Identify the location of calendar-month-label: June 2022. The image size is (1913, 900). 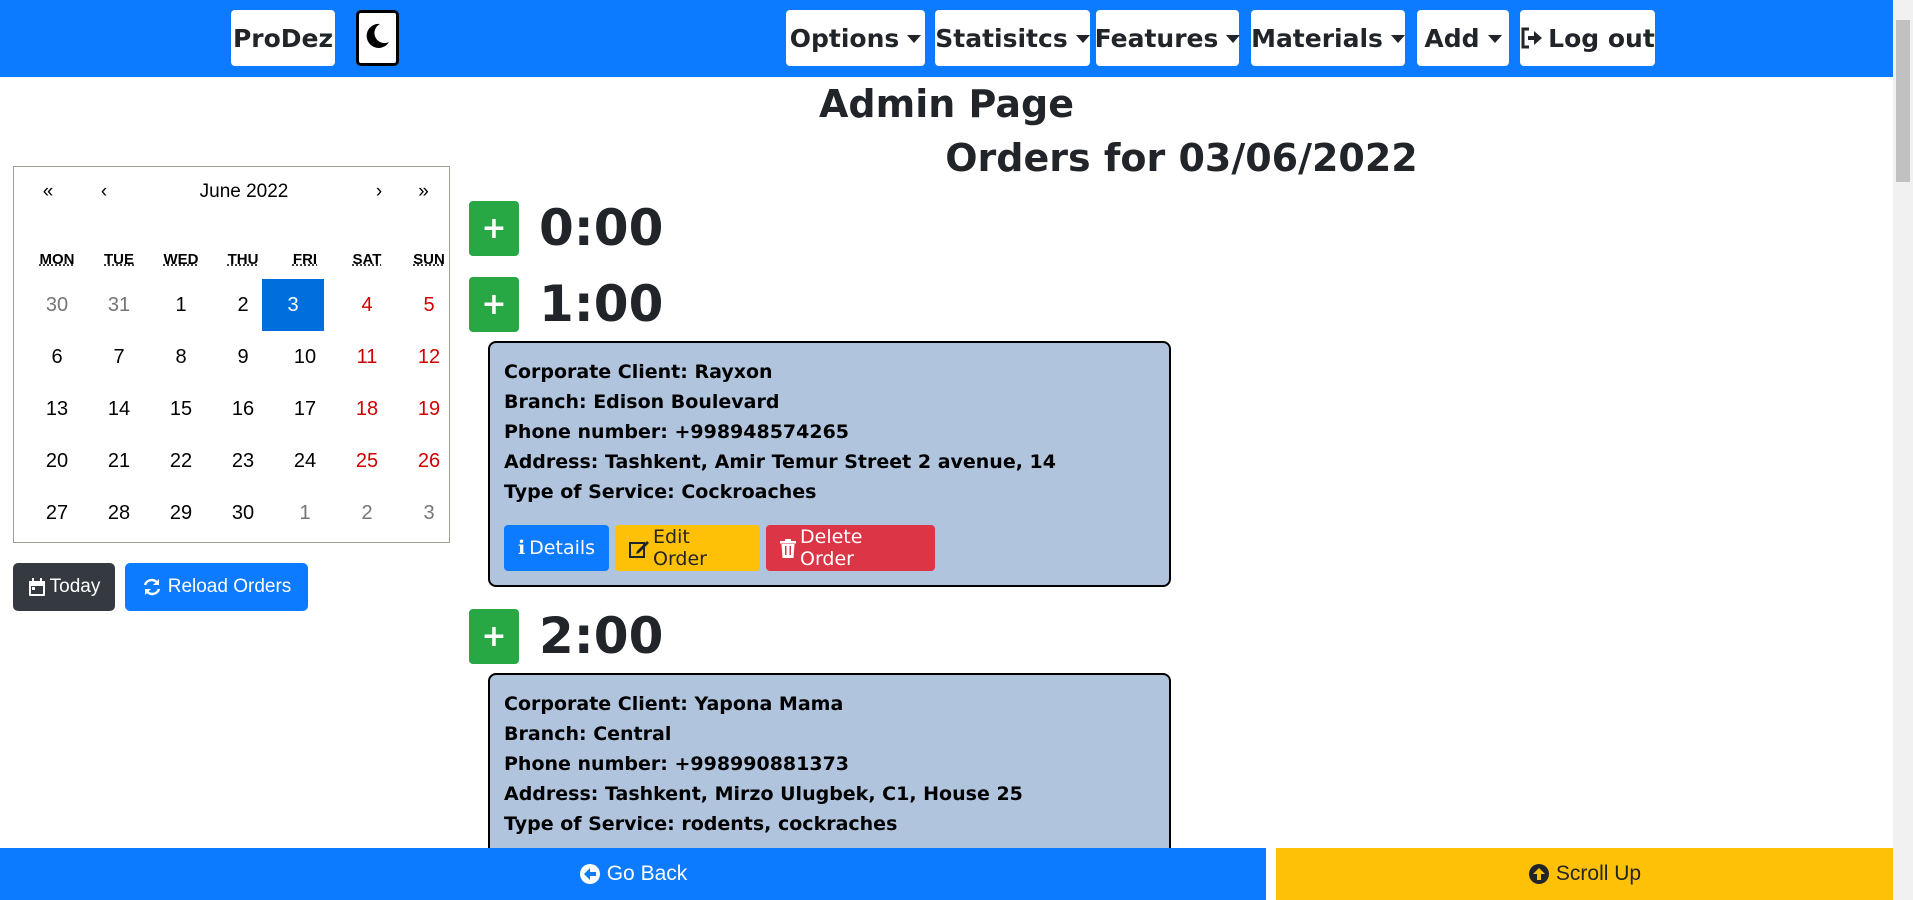
(244, 196).